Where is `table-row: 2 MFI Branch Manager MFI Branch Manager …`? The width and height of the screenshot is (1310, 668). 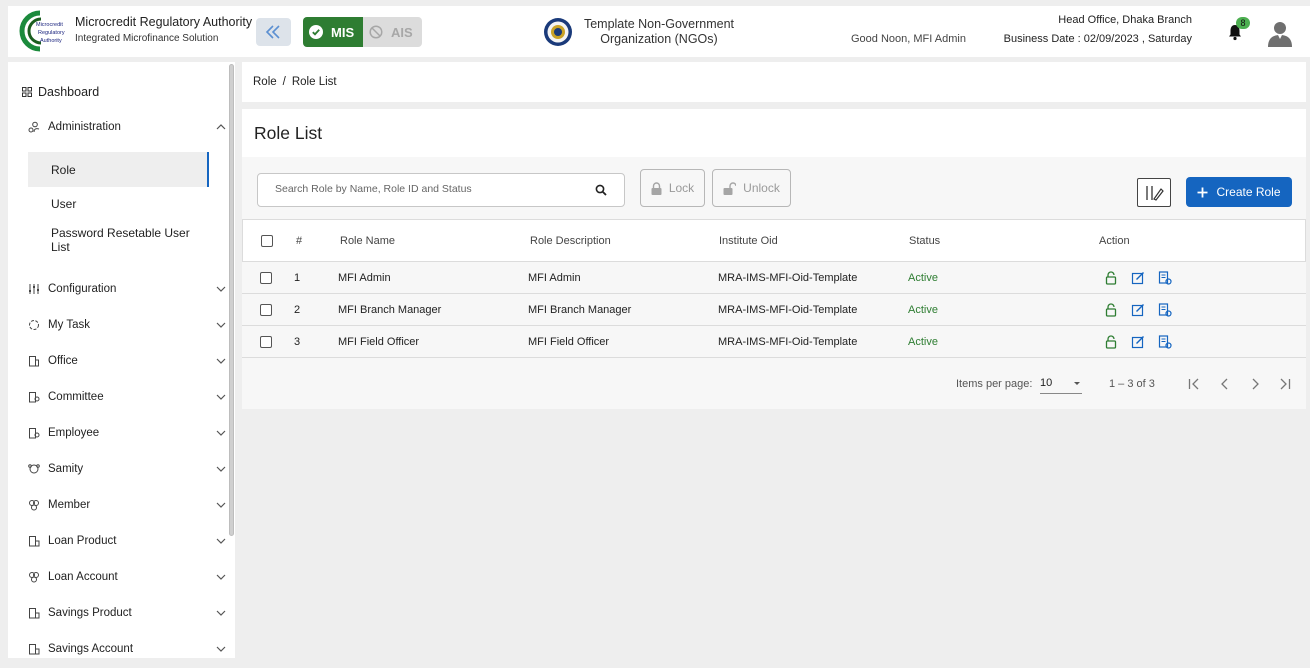 table-row: 2 MFI Branch Manager MFI Branch Manager … is located at coordinates (774, 310).